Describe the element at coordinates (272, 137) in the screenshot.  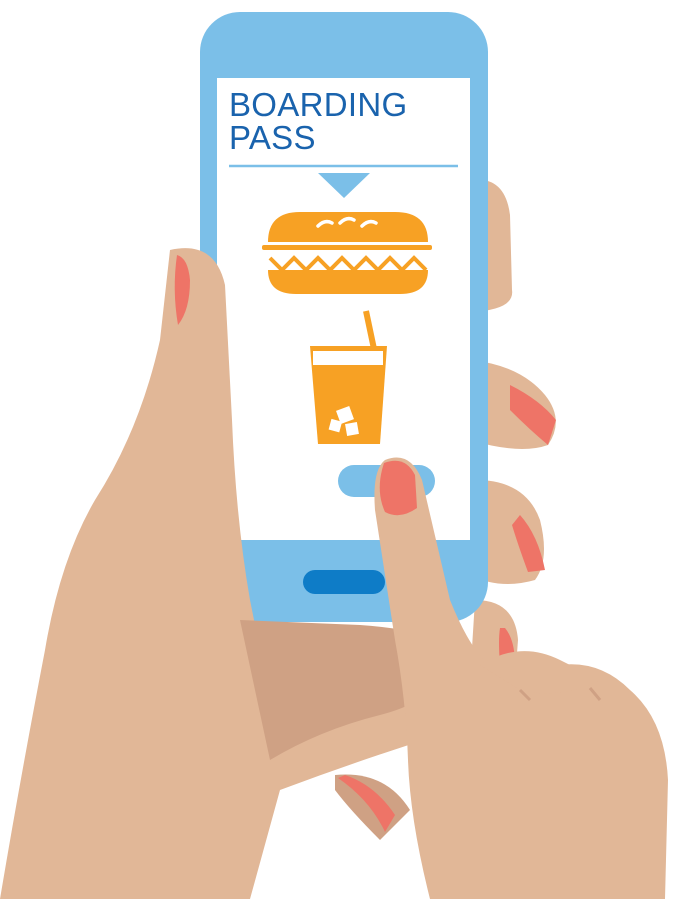
I see `title-line-2: PASS` at that location.